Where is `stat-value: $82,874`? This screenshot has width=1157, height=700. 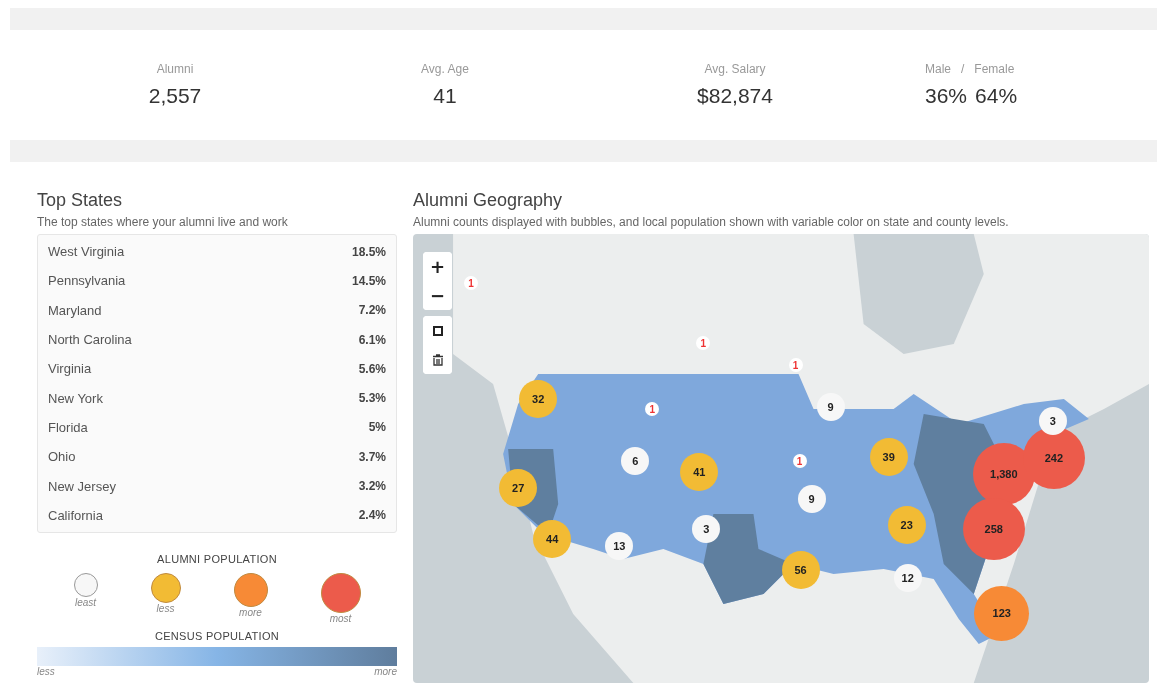 stat-value: $82,874 is located at coordinates (735, 96).